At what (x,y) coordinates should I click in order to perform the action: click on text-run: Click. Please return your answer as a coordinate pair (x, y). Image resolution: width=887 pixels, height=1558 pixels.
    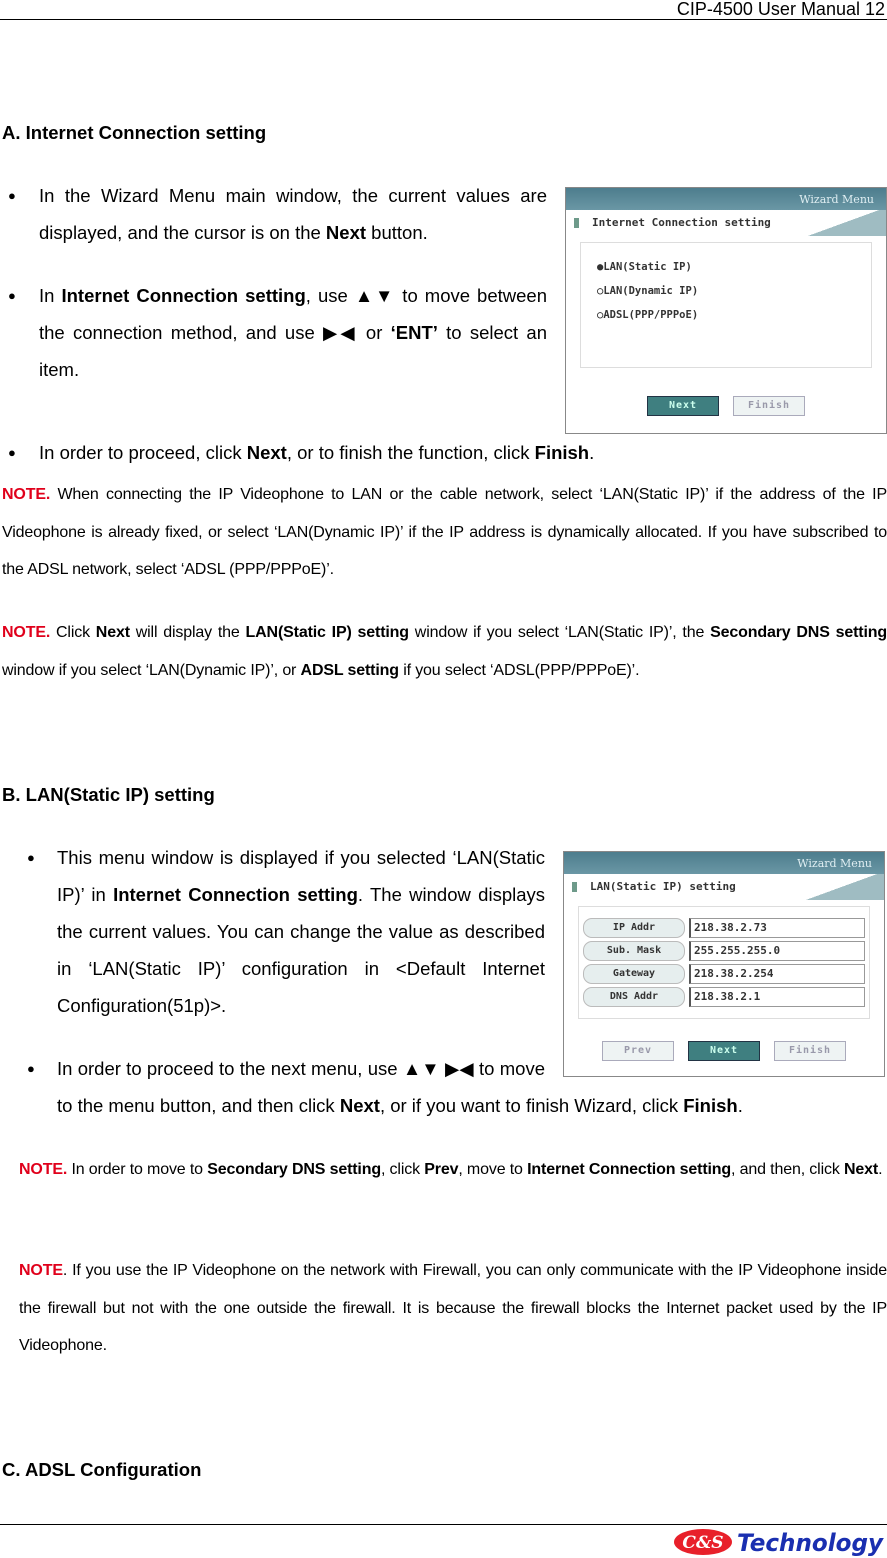
    Looking at the image, I should click on (73, 632).